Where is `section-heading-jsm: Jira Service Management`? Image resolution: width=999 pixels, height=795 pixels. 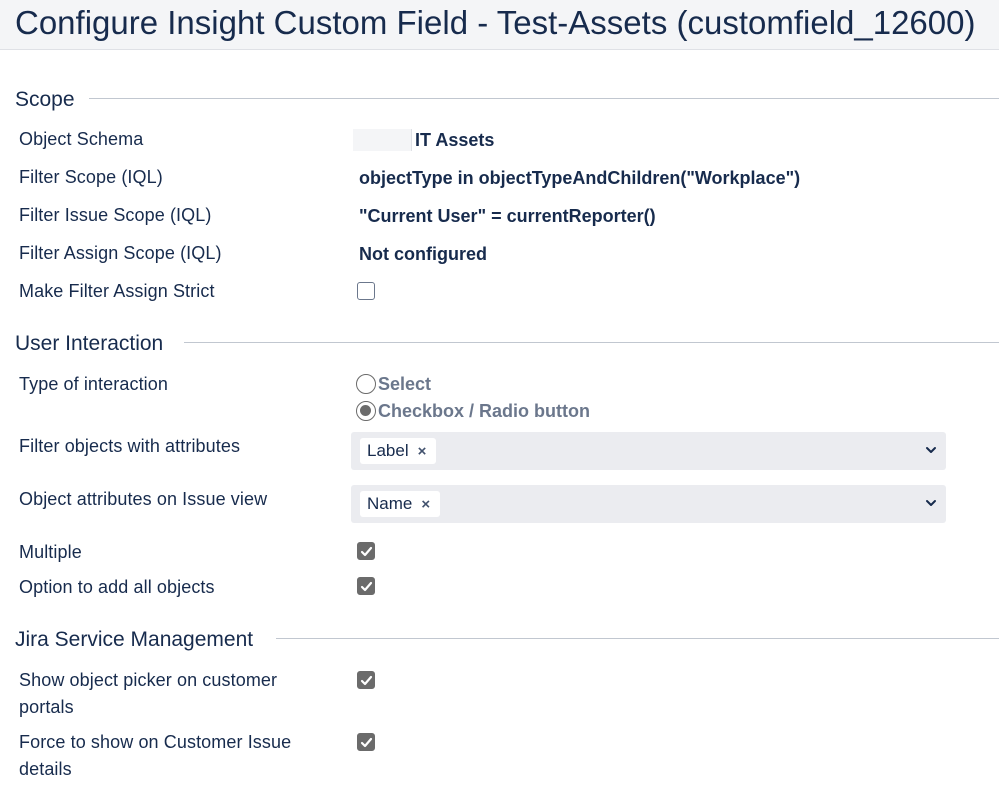 section-heading-jsm: Jira Service Management is located at coordinates (134, 639).